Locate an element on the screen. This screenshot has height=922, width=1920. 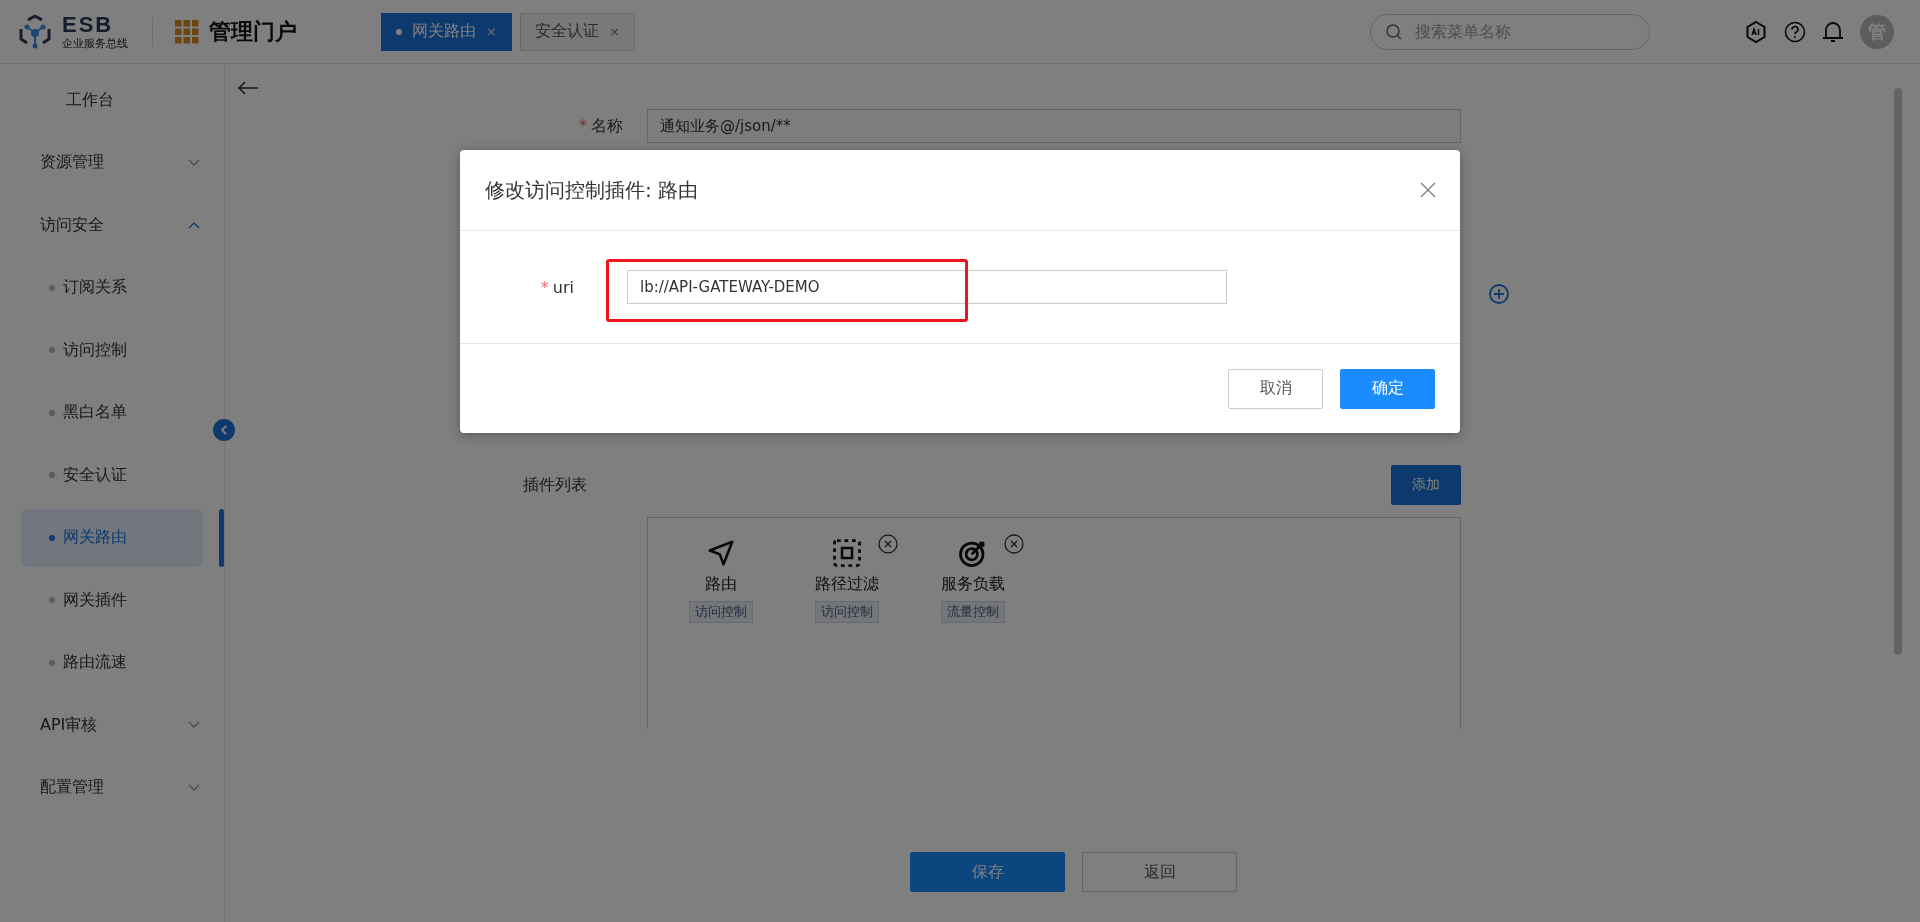
uri-input: lb://API-GATEWAY-DEMO is located at coordinates (927, 287).